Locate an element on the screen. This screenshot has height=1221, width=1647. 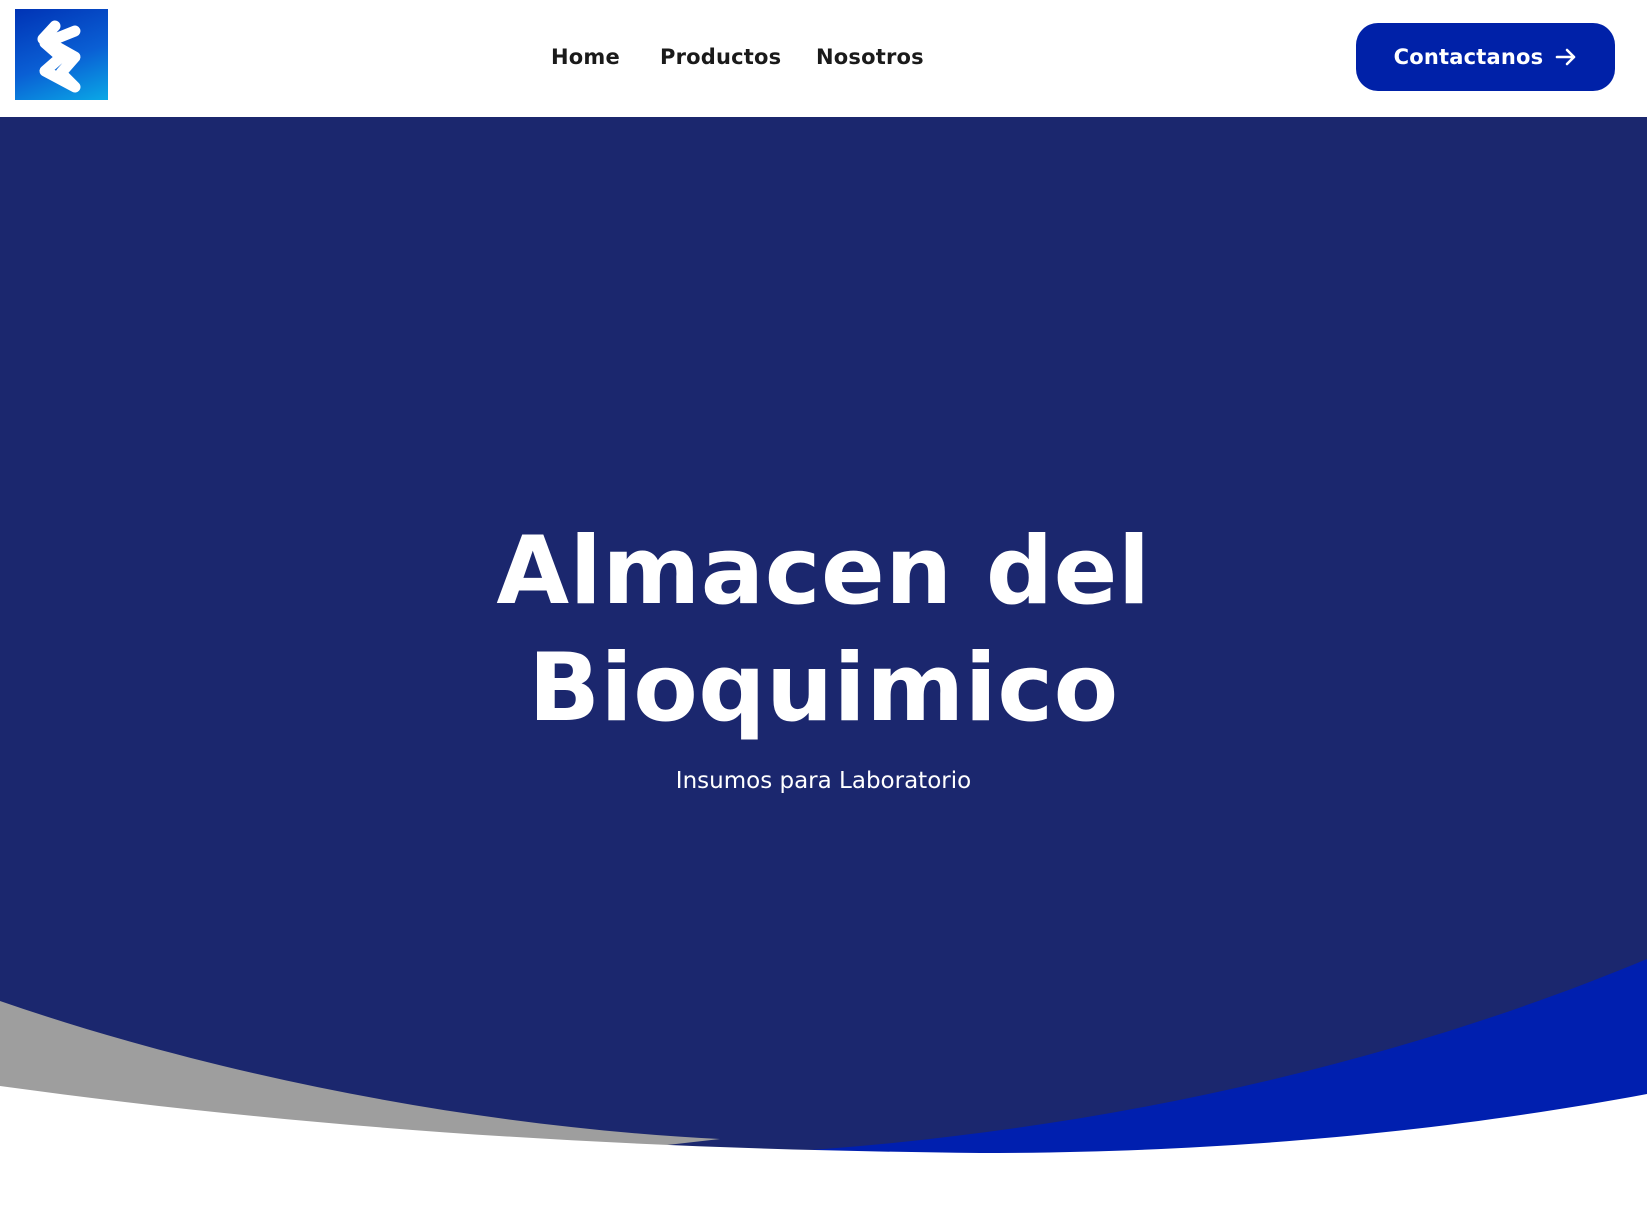
contactanos-label: Contactanos is located at coordinates (1468, 57).